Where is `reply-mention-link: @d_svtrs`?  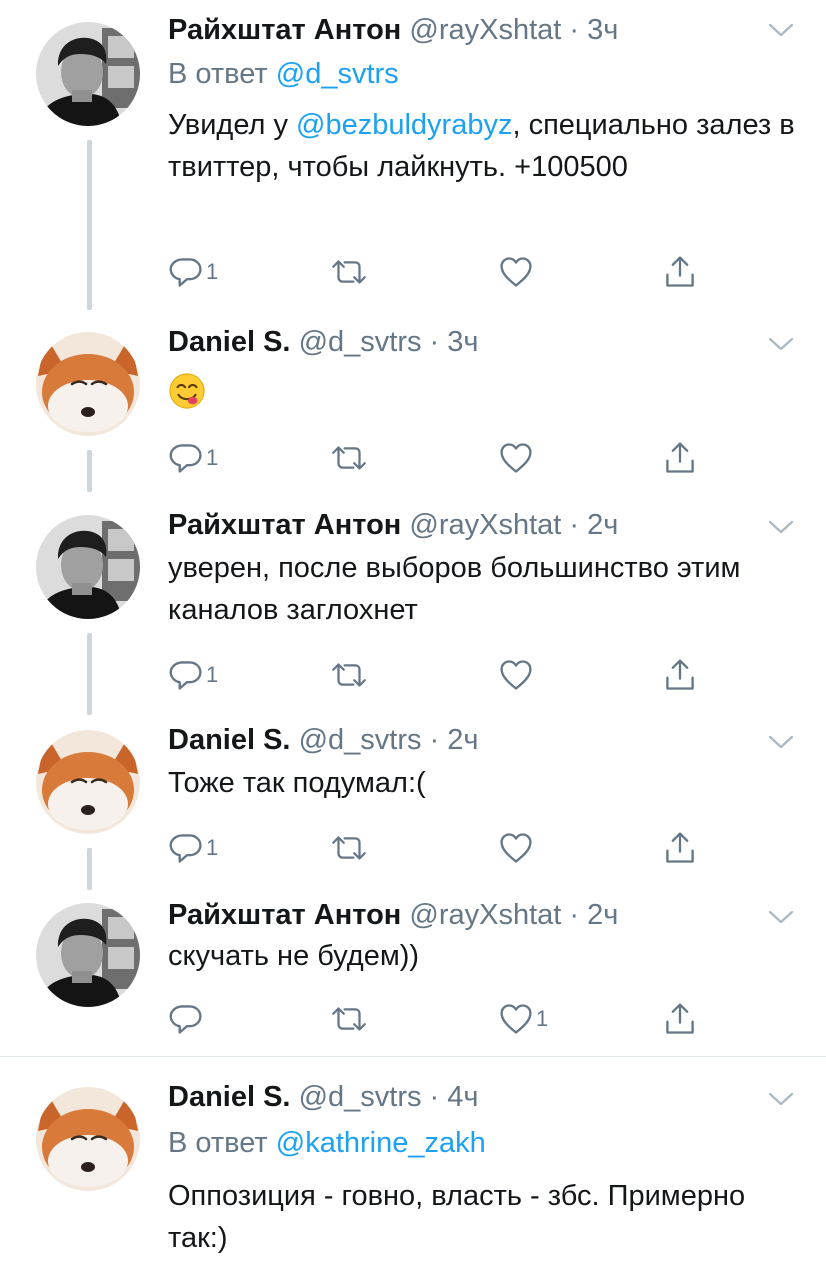 reply-mention-link: @d_svtrs is located at coordinates (337, 74).